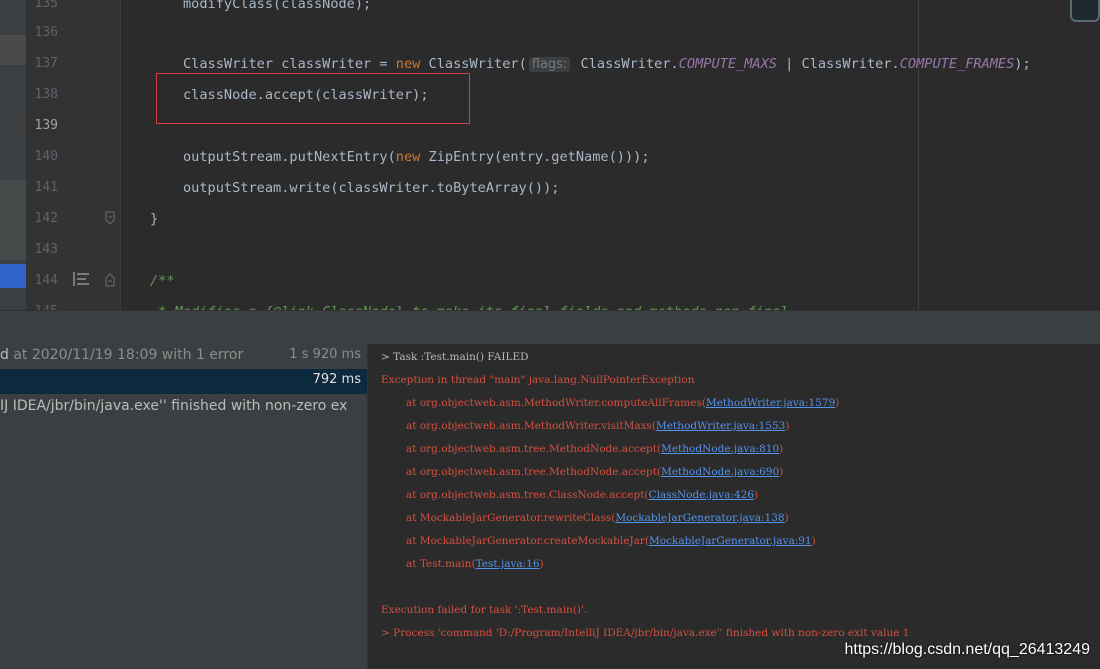 Image resolution: width=1100 pixels, height=669 pixels. Describe the element at coordinates (455, 357) in the screenshot. I see `console-task-line: > Task :Test.main() FAILED` at that location.